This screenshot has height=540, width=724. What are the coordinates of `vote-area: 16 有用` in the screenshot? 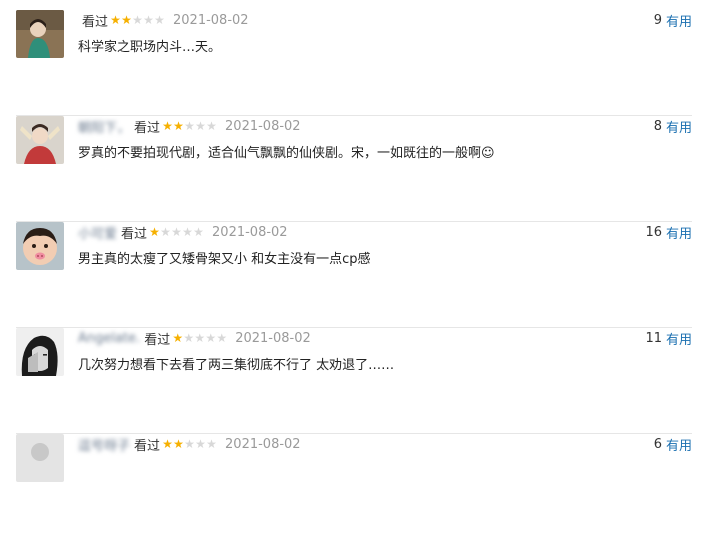 It's located at (668, 232).